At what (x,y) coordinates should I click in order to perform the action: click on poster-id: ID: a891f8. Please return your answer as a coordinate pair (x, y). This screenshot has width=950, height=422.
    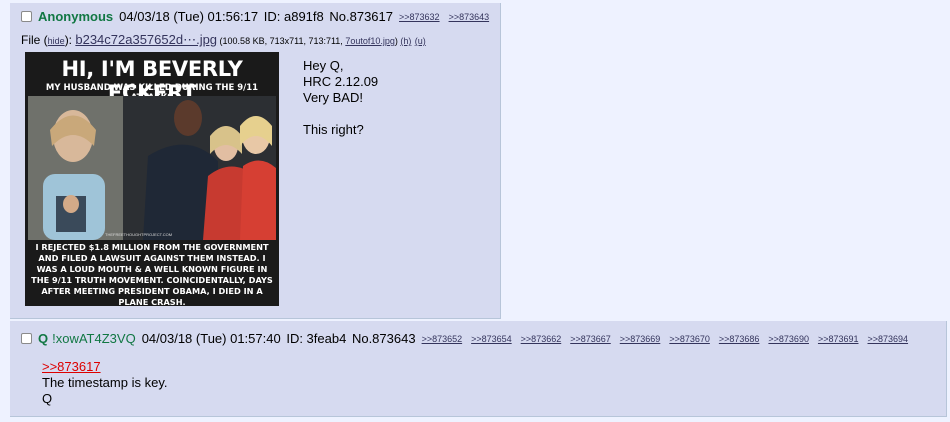
    Looking at the image, I should click on (294, 16).